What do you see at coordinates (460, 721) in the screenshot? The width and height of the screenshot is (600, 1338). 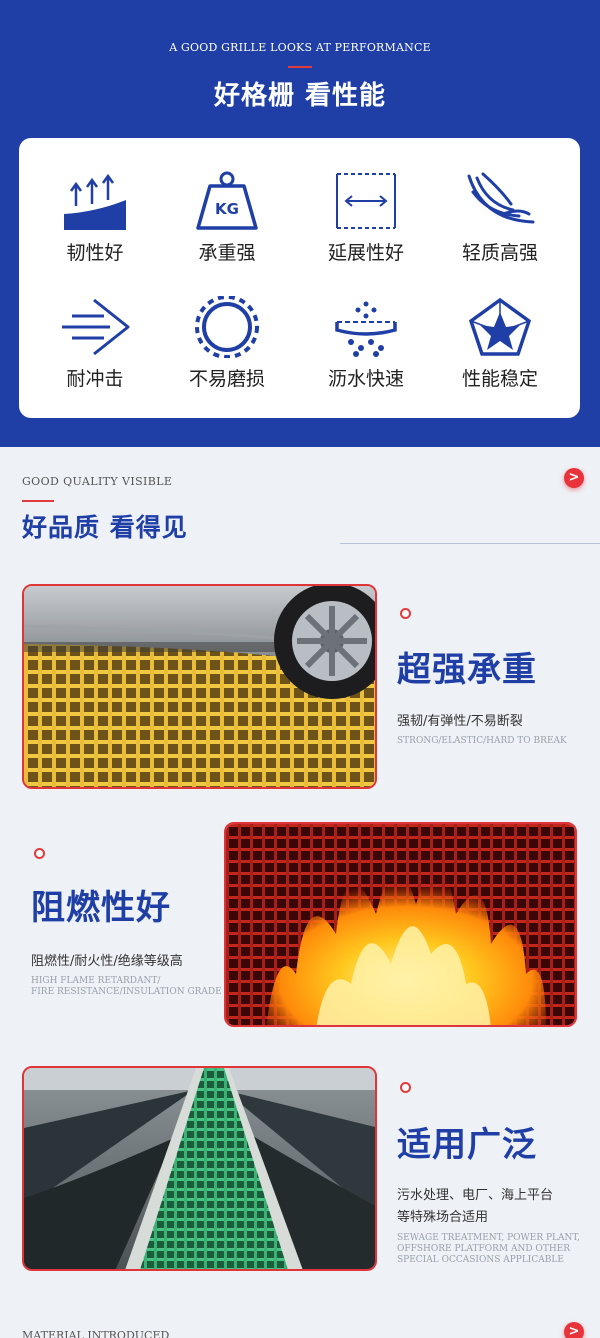 I see `block-description: 强韧/有弹性/不易断裂` at bounding box center [460, 721].